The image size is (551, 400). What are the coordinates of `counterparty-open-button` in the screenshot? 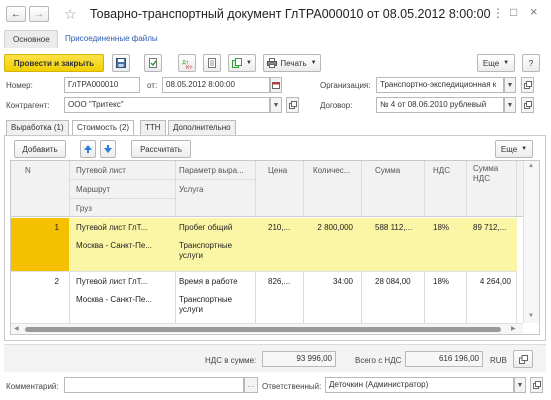 It's located at (292, 105).